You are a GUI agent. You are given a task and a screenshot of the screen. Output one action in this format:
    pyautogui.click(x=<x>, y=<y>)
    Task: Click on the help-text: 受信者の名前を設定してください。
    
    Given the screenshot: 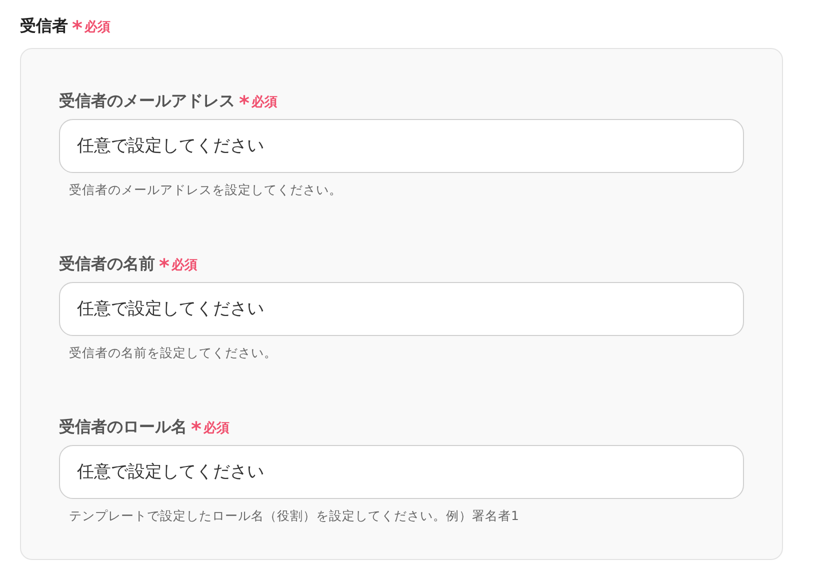 What is the action you would take?
    pyautogui.click(x=173, y=353)
    